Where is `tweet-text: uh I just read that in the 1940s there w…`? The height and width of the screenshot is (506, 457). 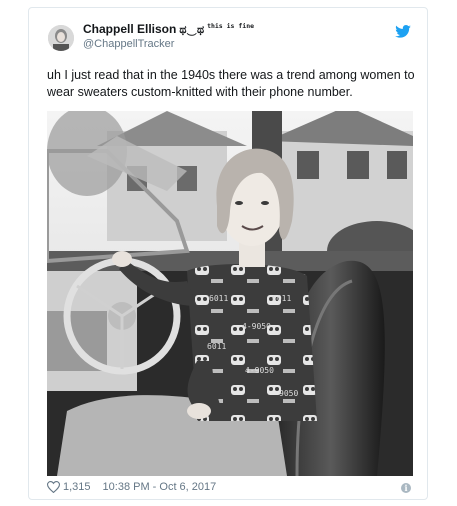
tweet-text: uh I just read that in the 1940s there w… is located at coordinates (231, 83).